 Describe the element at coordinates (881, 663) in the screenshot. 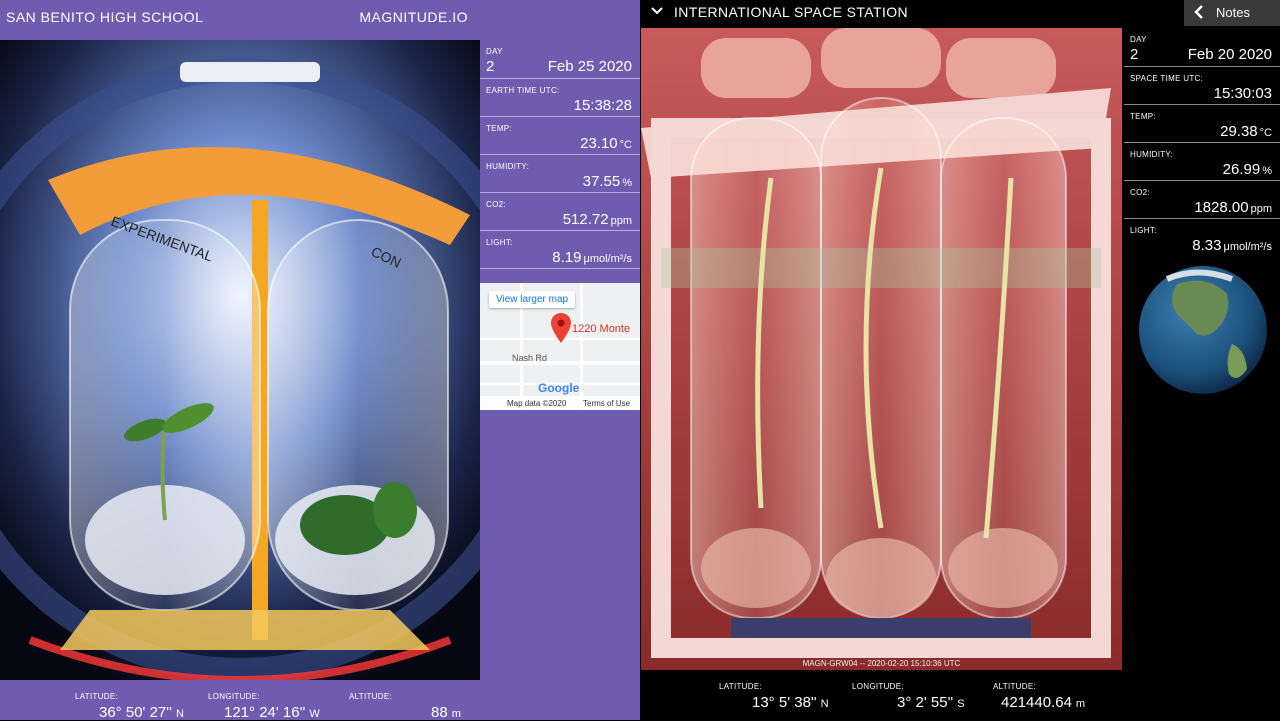

I see `iss-camera-caption: MAGN-GRW04 -- 2020-02-20 15:10:36 UTC` at that location.